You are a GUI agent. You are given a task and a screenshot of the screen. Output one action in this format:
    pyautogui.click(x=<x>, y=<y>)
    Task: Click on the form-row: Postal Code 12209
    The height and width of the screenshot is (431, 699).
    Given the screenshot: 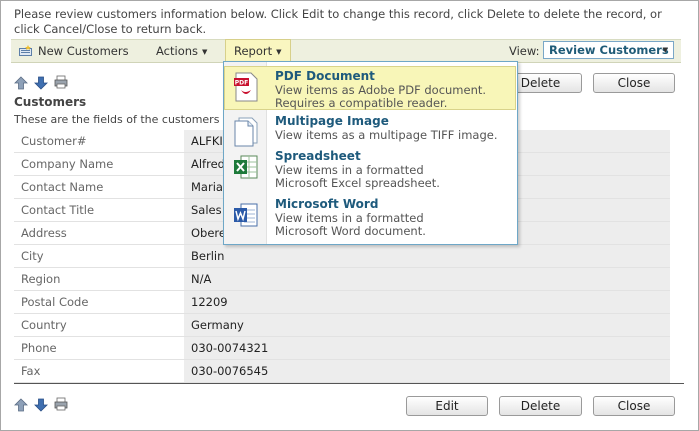 What is the action you would take?
    pyautogui.click(x=342, y=302)
    